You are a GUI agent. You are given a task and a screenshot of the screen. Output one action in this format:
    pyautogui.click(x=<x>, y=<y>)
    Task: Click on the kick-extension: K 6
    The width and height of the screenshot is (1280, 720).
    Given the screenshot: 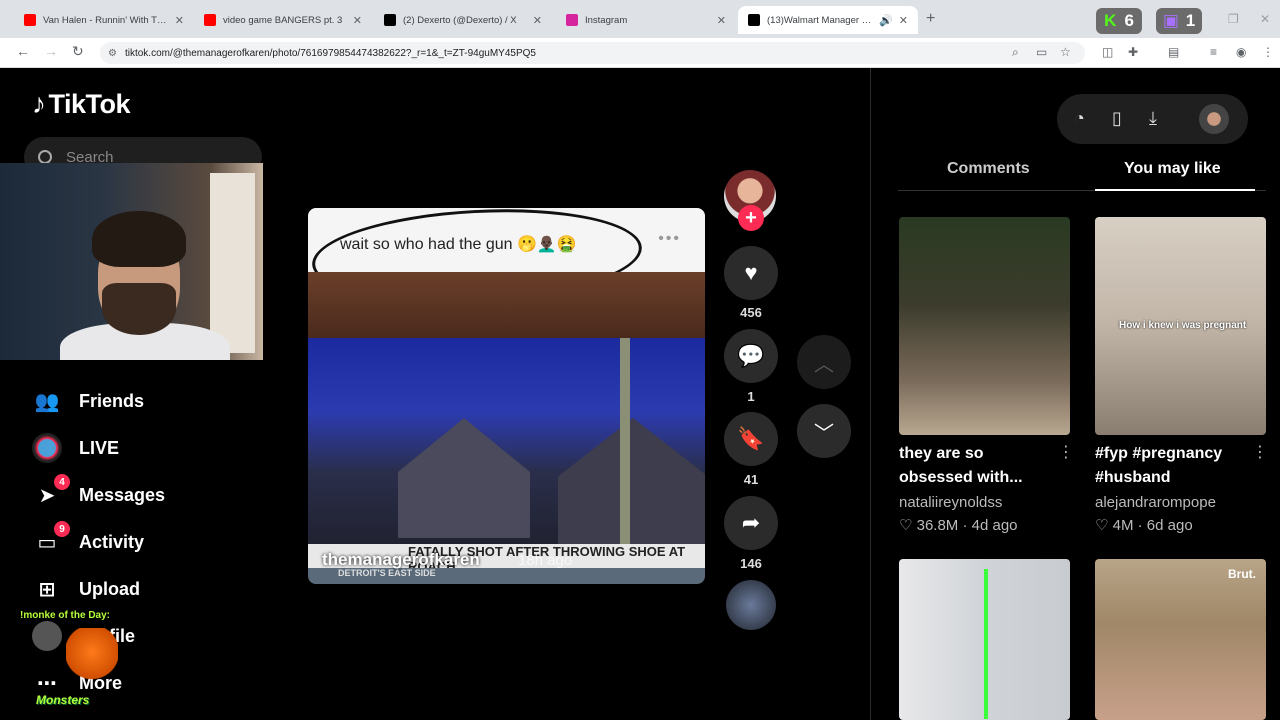 What is the action you would take?
    pyautogui.click(x=1119, y=21)
    